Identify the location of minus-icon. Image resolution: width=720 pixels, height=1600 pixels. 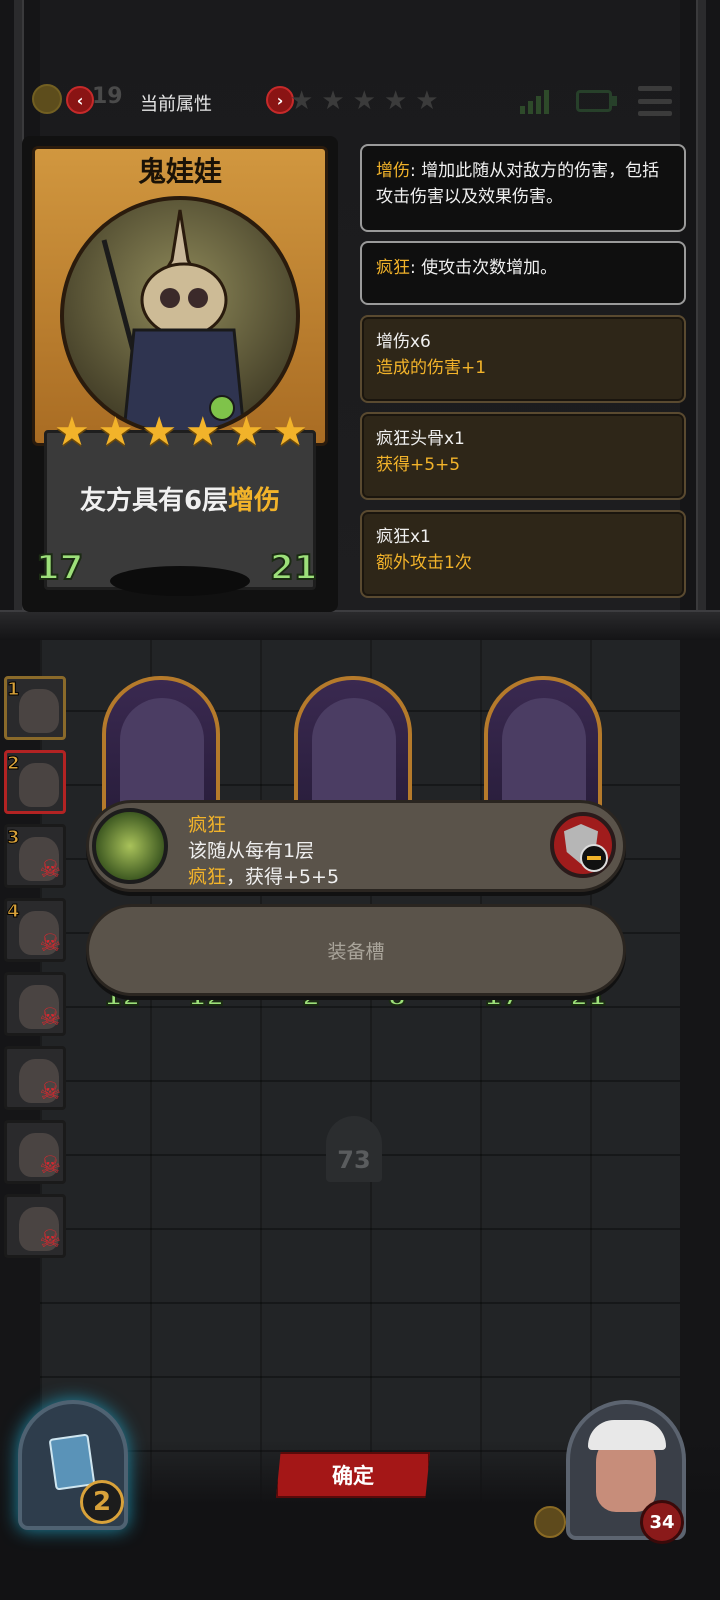
(594, 858).